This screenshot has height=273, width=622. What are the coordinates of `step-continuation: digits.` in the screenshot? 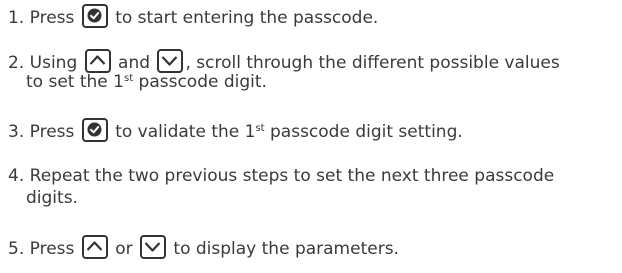 It's located at (281, 198).